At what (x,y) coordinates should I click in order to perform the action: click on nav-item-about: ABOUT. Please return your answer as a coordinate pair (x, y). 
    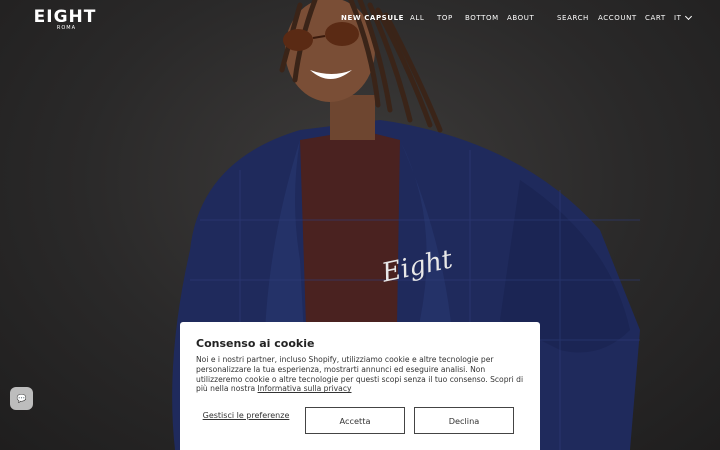
    Looking at the image, I should click on (520, 18).